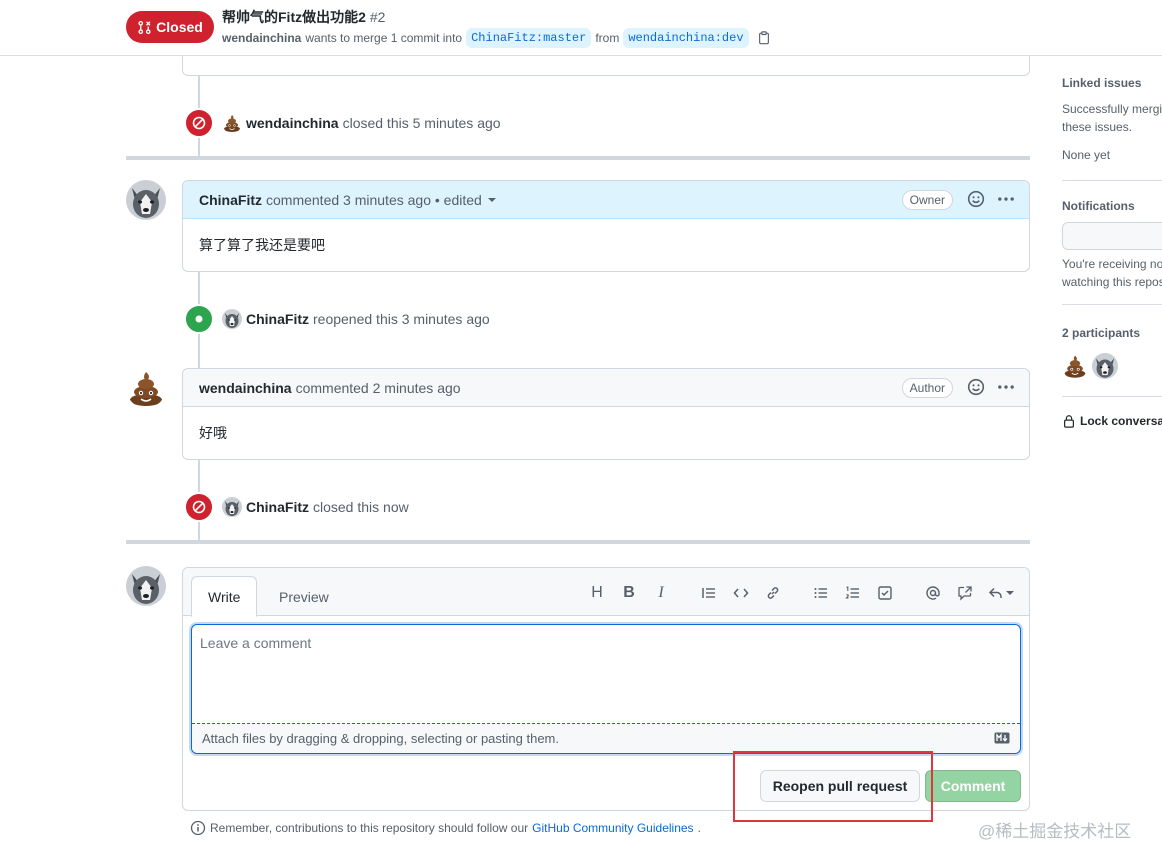 The image size is (1162, 861). I want to click on comment-author: wendainchina, so click(245, 388).